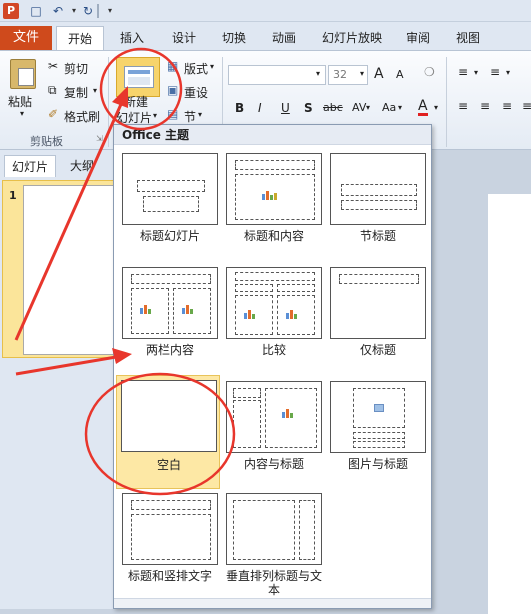  I want to click on align-center-icon: ≡, so click(485, 106).